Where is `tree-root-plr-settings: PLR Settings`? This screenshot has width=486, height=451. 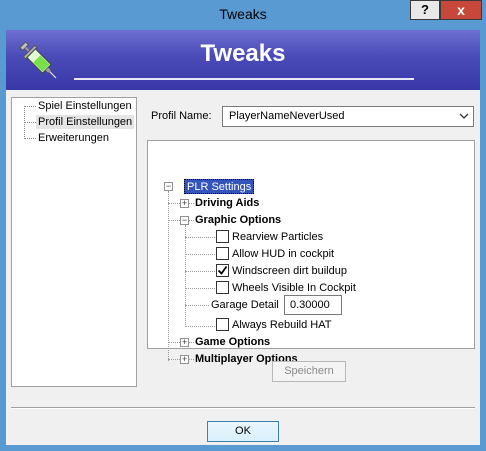 tree-root-plr-settings: PLR Settings is located at coordinates (219, 186).